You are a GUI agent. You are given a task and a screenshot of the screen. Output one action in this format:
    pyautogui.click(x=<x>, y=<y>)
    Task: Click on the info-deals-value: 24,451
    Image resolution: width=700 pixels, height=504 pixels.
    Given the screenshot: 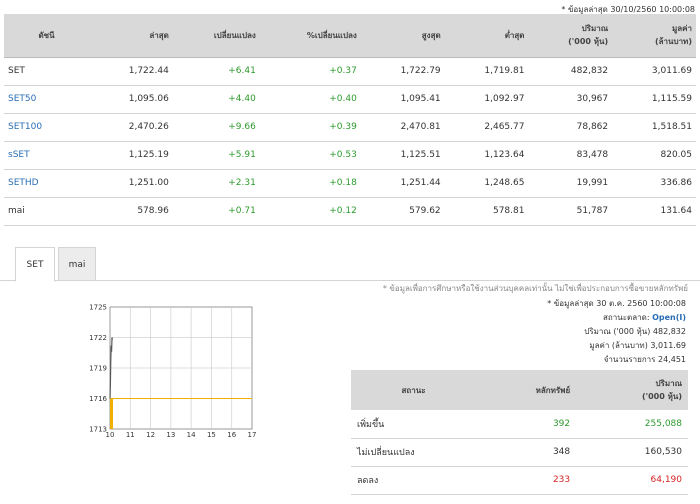 What is the action you would take?
    pyautogui.click(x=672, y=359)
    